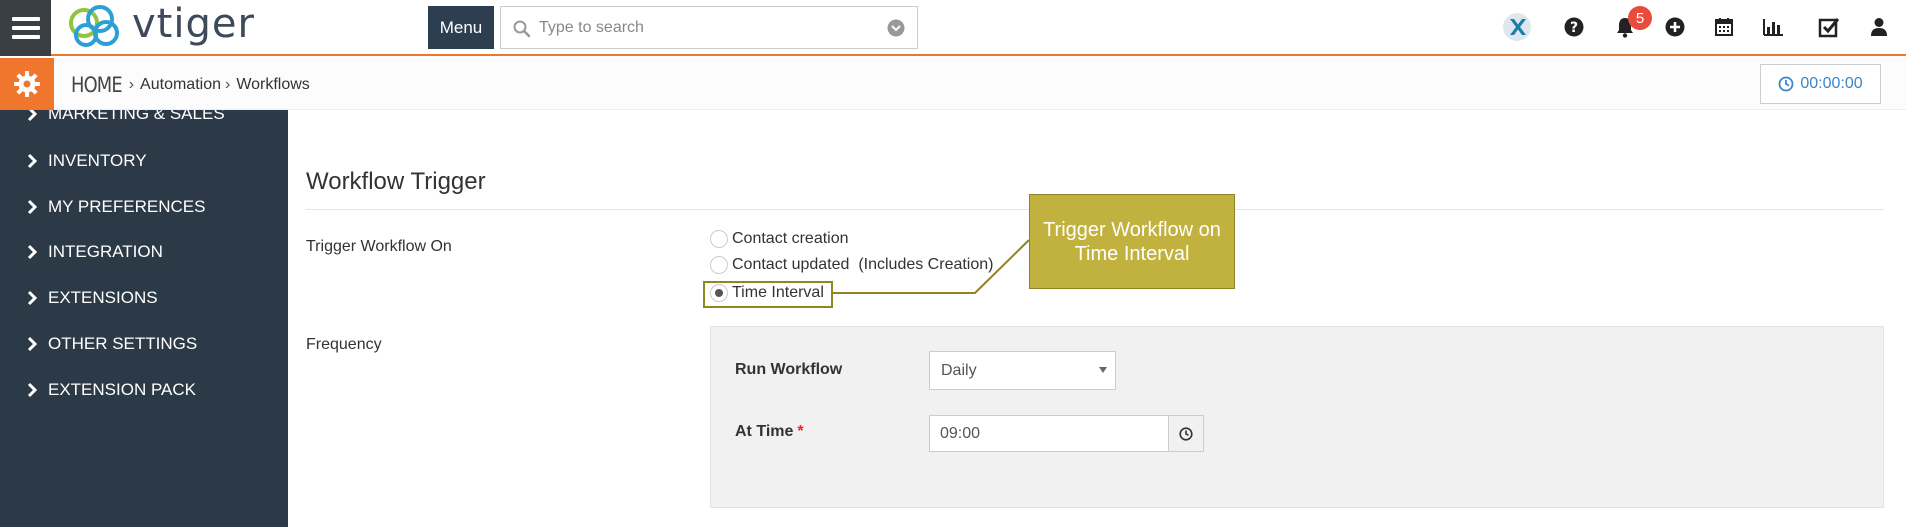 Image resolution: width=1906 pixels, height=527 pixels. I want to click on plus-circle-icon, so click(1675, 27).